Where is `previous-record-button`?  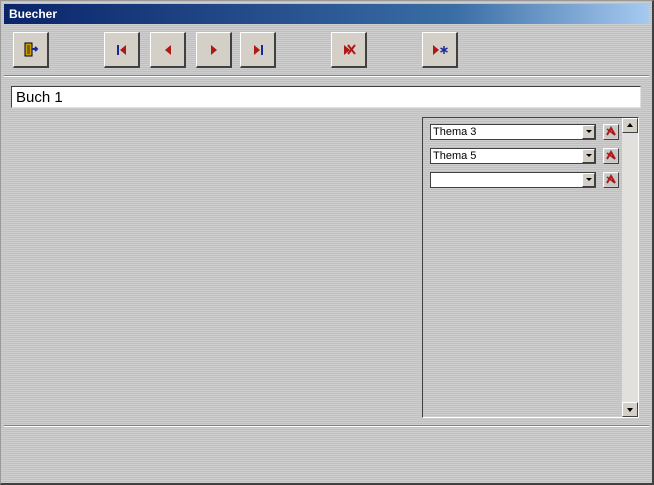 previous-record-button is located at coordinates (168, 50).